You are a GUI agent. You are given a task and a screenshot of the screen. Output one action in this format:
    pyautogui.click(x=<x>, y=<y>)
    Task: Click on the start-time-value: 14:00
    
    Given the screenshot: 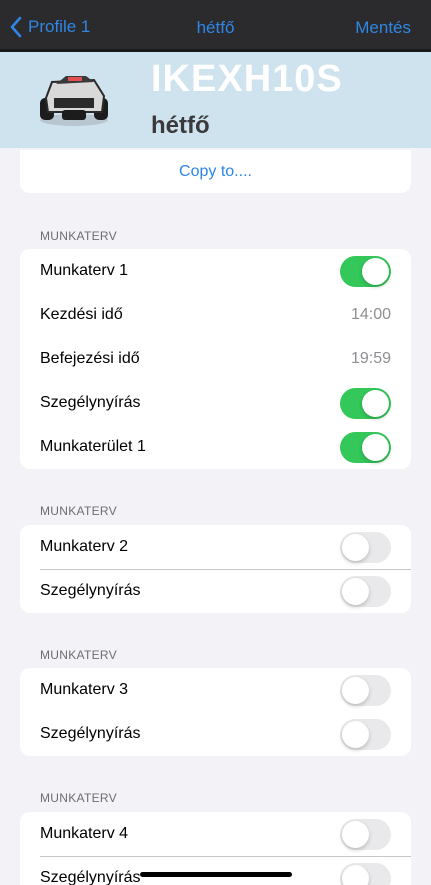 What is the action you would take?
    pyautogui.click(x=371, y=315)
    